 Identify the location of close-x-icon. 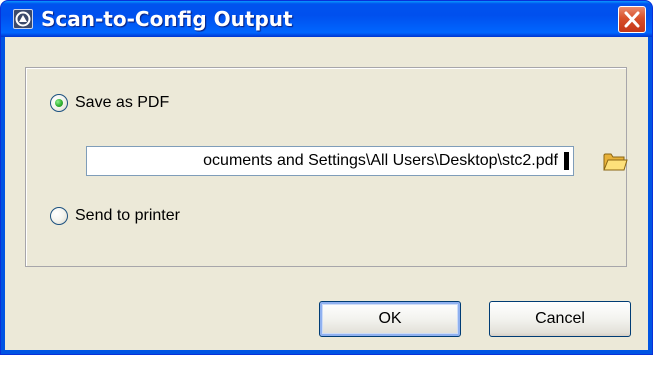
(632, 19).